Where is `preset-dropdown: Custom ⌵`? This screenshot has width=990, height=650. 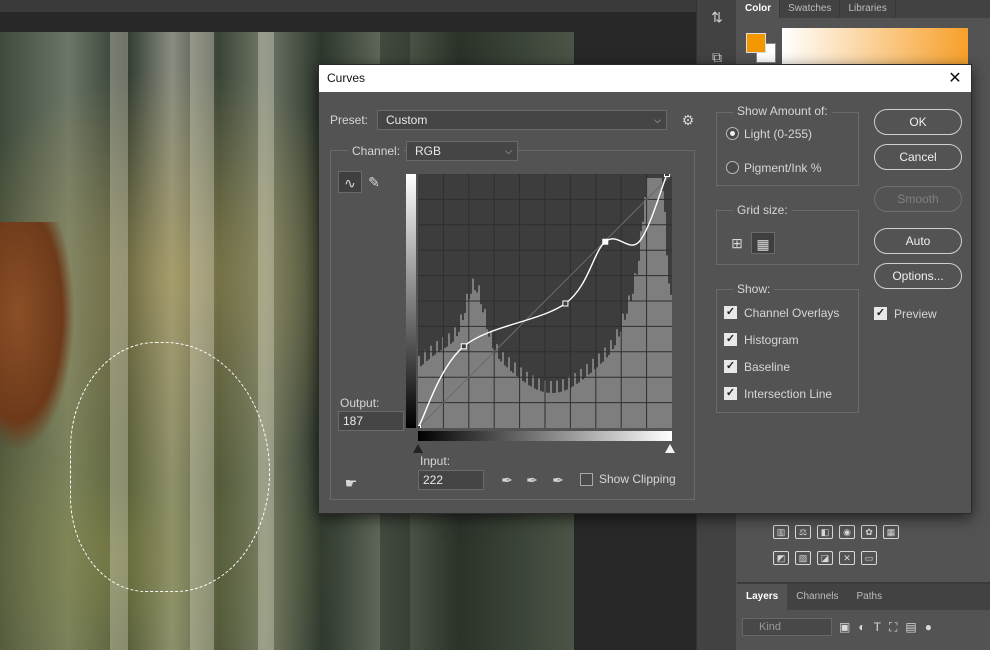 preset-dropdown: Custom ⌵ is located at coordinates (522, 120).